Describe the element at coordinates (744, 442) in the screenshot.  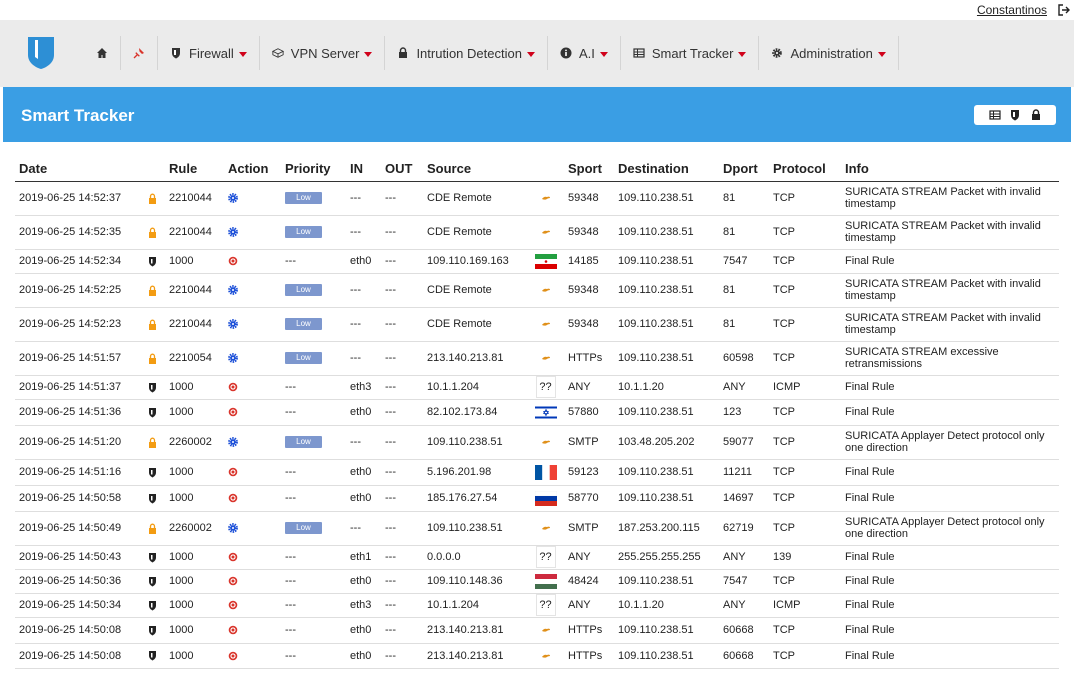
I see `cell-dport: 59077` at that location.